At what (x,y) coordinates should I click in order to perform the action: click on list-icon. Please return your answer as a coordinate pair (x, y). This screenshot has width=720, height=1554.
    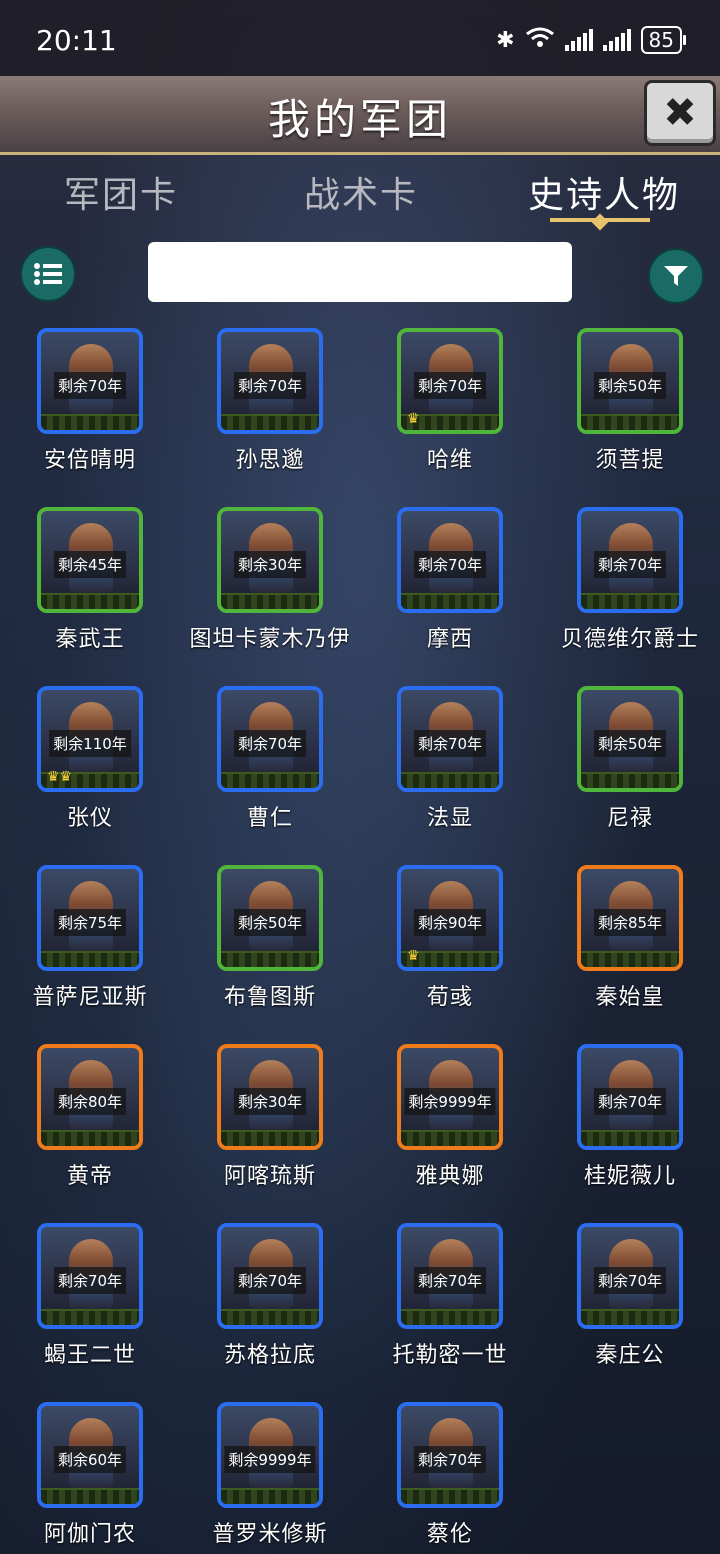
    Looking at the image, I should click on (48, 274).